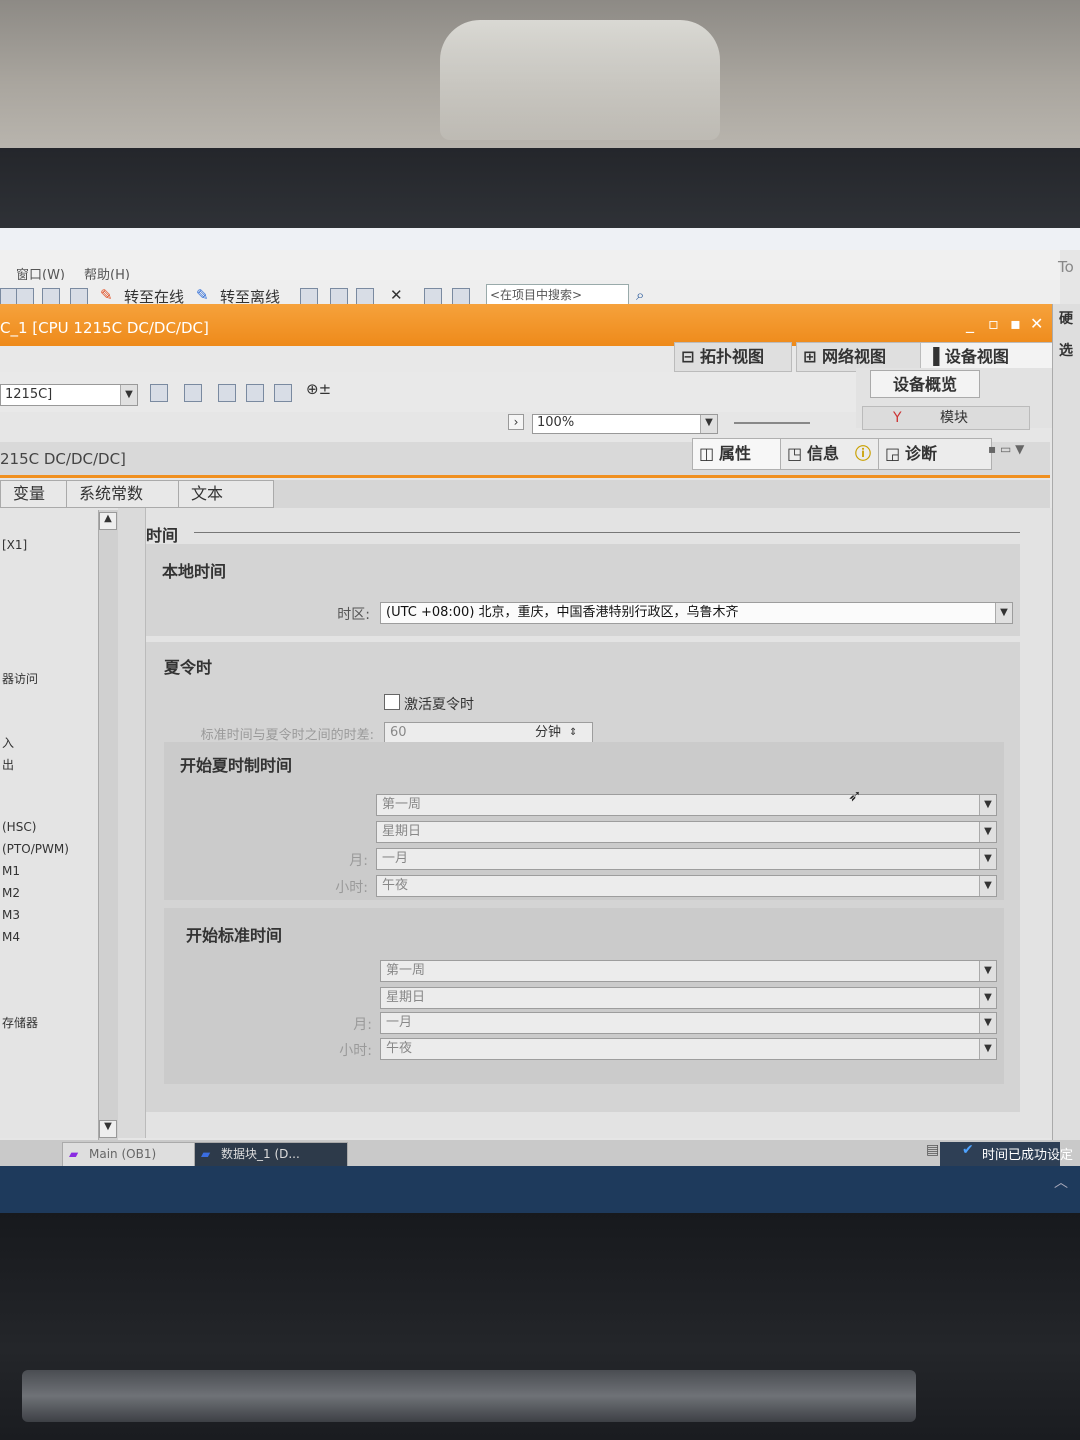  I want to click on nav-item: 存储器, so click(20, 1022).